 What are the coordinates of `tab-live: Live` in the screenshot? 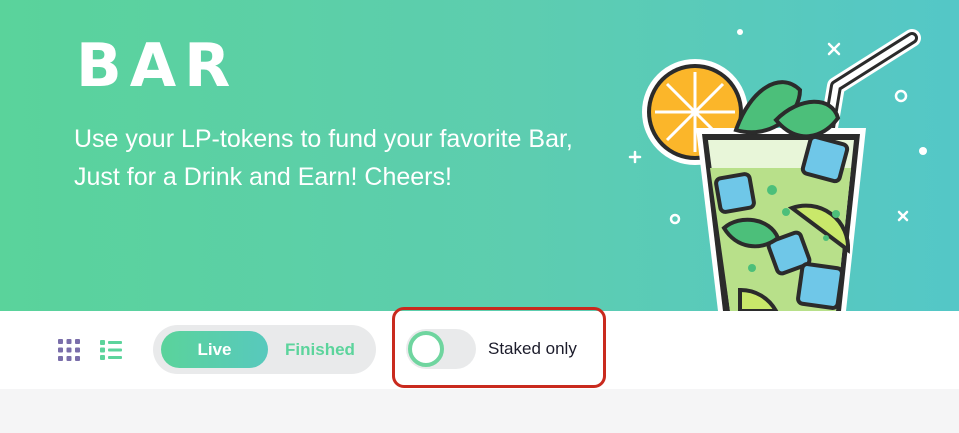 It's located at (214, 349).